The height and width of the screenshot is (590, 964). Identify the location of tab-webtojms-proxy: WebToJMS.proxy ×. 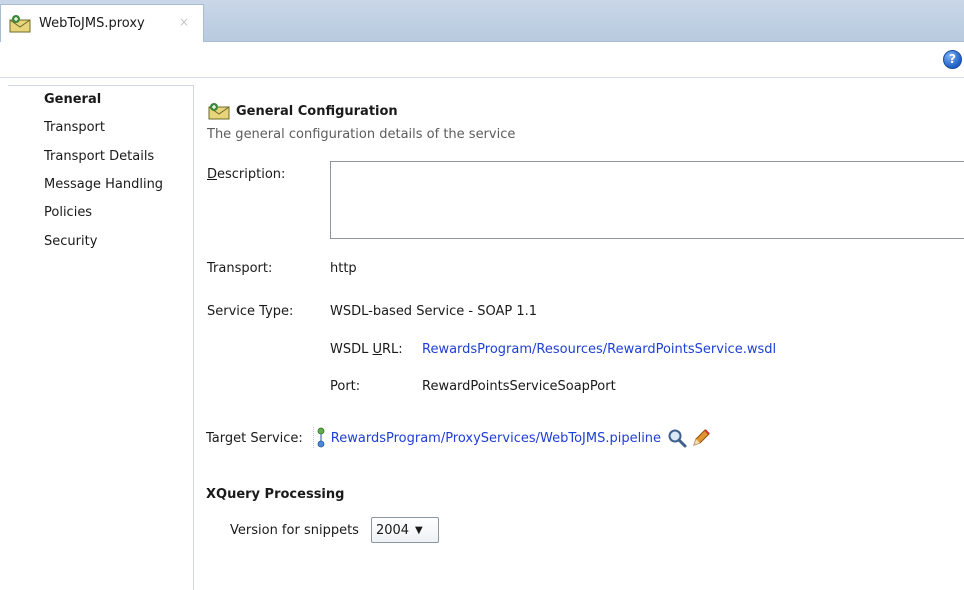
(102, 23).